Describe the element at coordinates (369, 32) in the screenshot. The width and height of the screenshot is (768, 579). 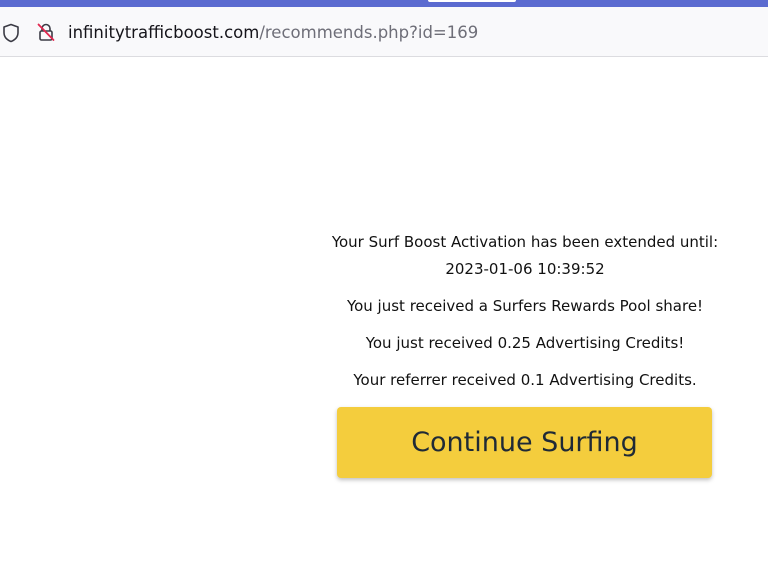
I see `url-path: /recommends.php?id=169` at that location.